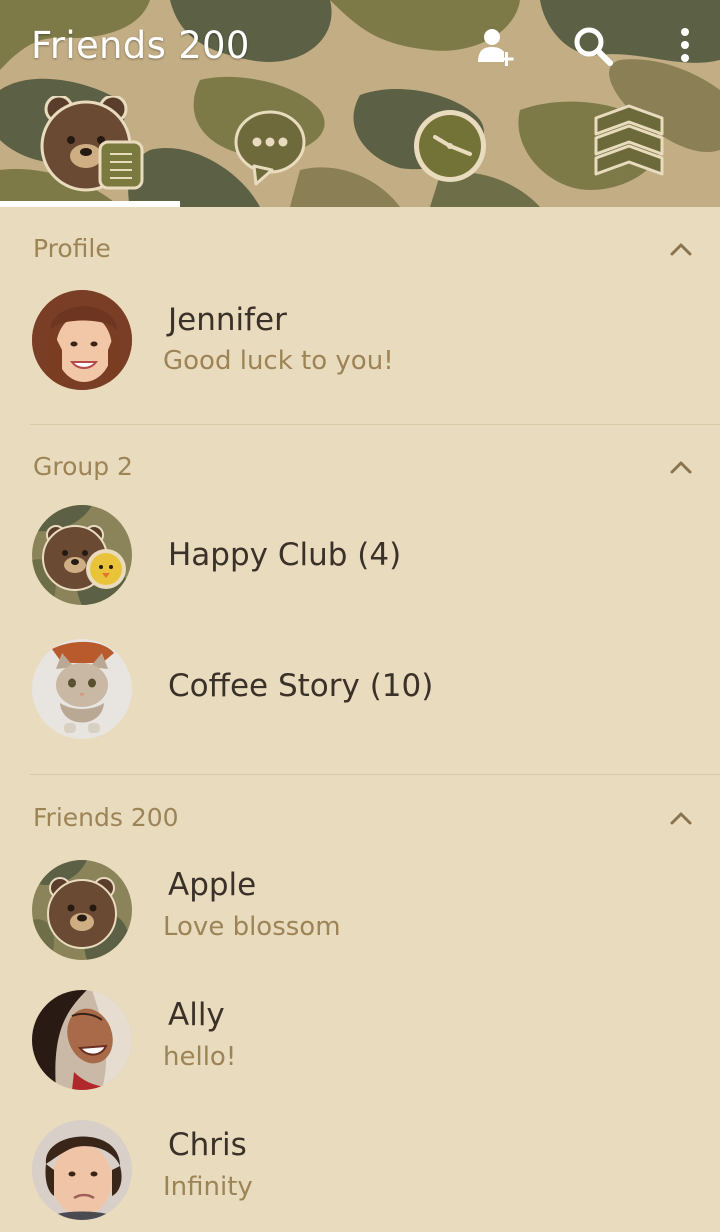 The height and width of the screenshot is (1232, 720). What do you see at coordinates (212, 885) in the screenshot?
I see `friend-name: Apple` at bounding box center [212, 885].